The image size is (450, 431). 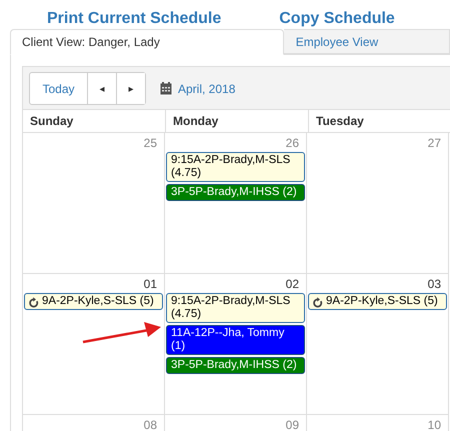 What do you see at coordinates (166, 88) in the screenshot?
I see `calendar-icon` at bounding box center [166, 88].